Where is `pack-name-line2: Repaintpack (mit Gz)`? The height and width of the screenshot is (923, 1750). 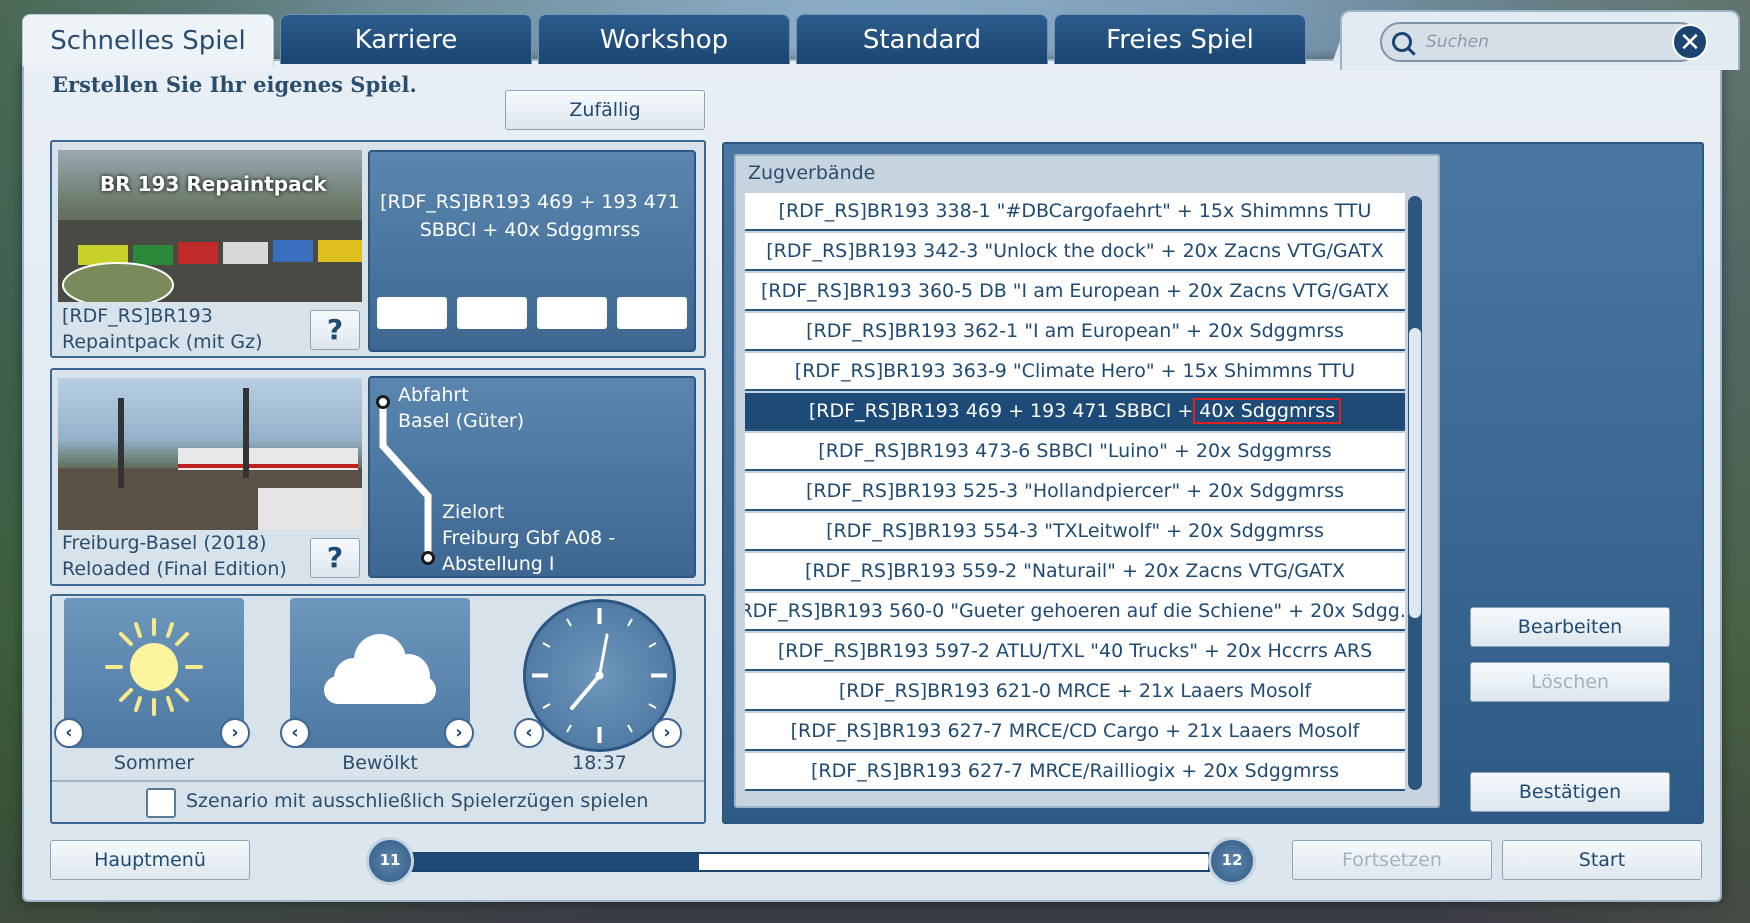 pack-name-line2: Repaintpack (mit Gz) is located at coordinates (162, 342).